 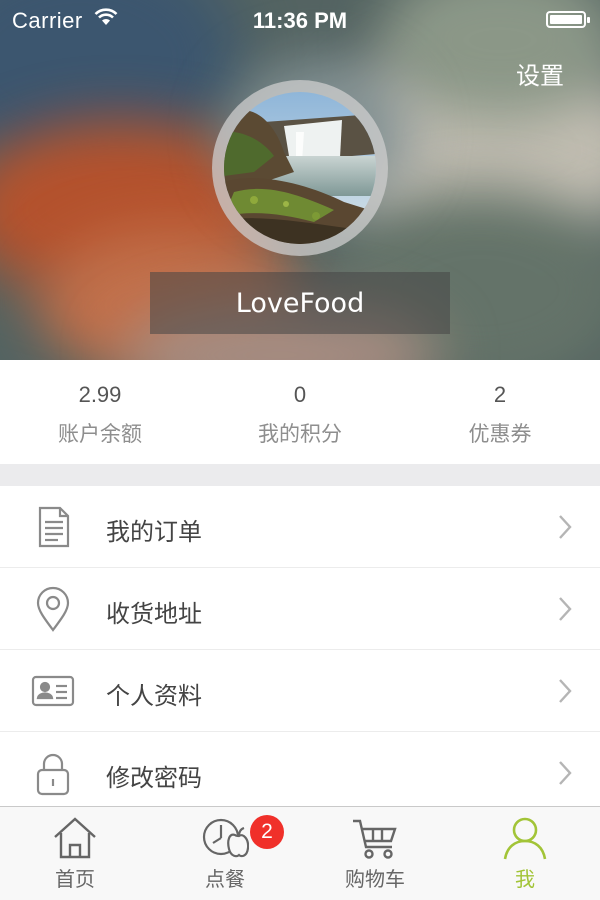 What do you see at coordinates (53, 609) in the screenshot?
I see `location-pin-icon` at bounding box center [53, 609].